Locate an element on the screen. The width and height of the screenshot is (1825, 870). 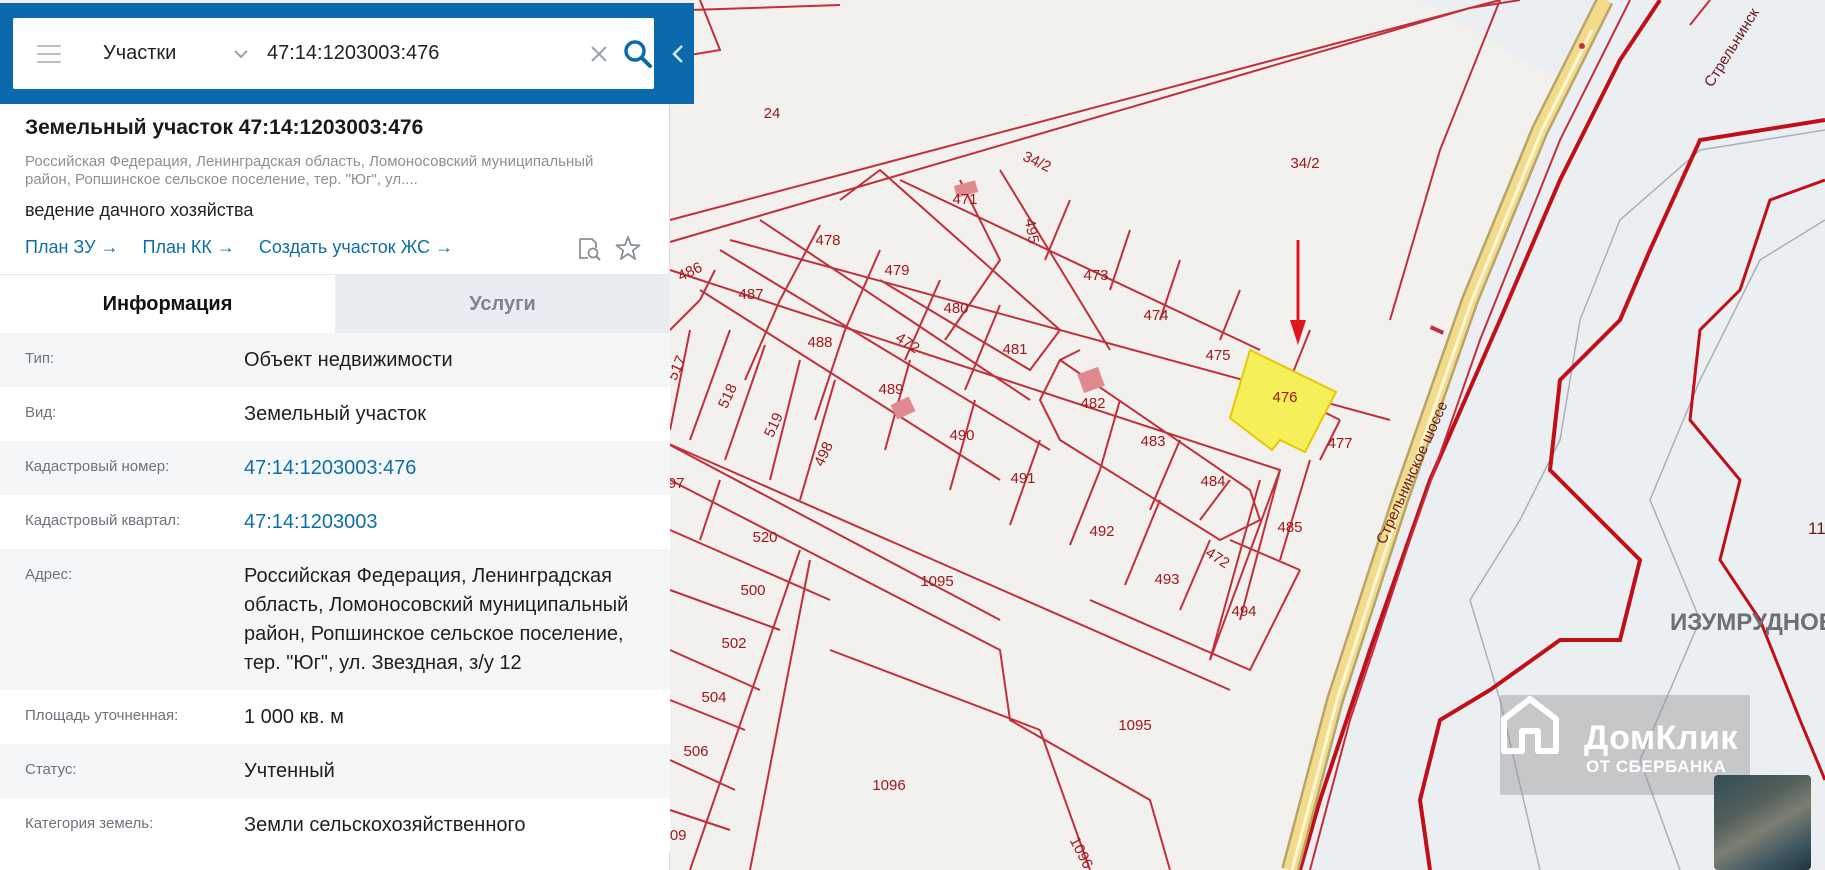
plot-label: 479 is located at coordinates (896, 270).